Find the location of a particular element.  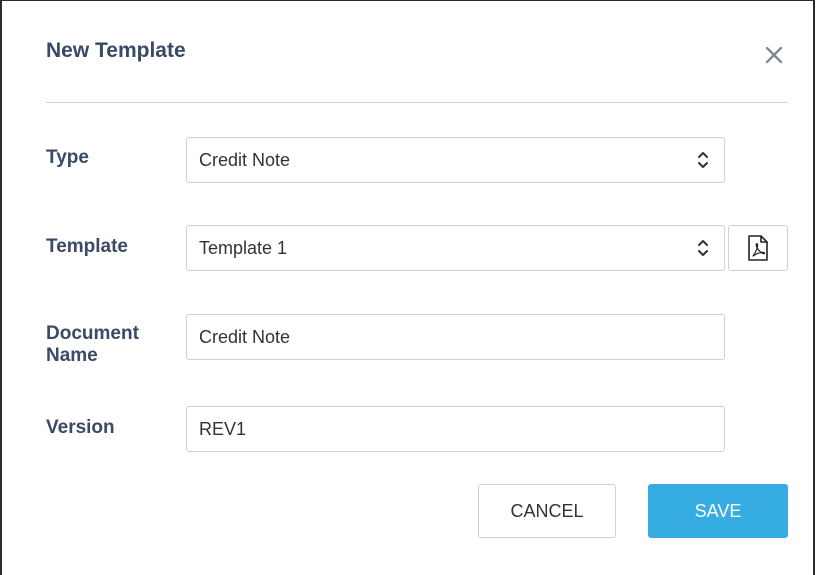

template-pdf-preview-button is located at coordinates (758, 248).